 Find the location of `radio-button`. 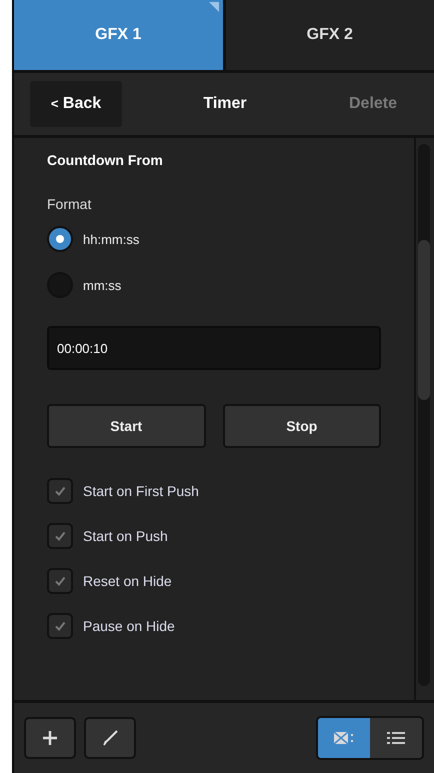

radio-button is located at coordinates (60, 239).